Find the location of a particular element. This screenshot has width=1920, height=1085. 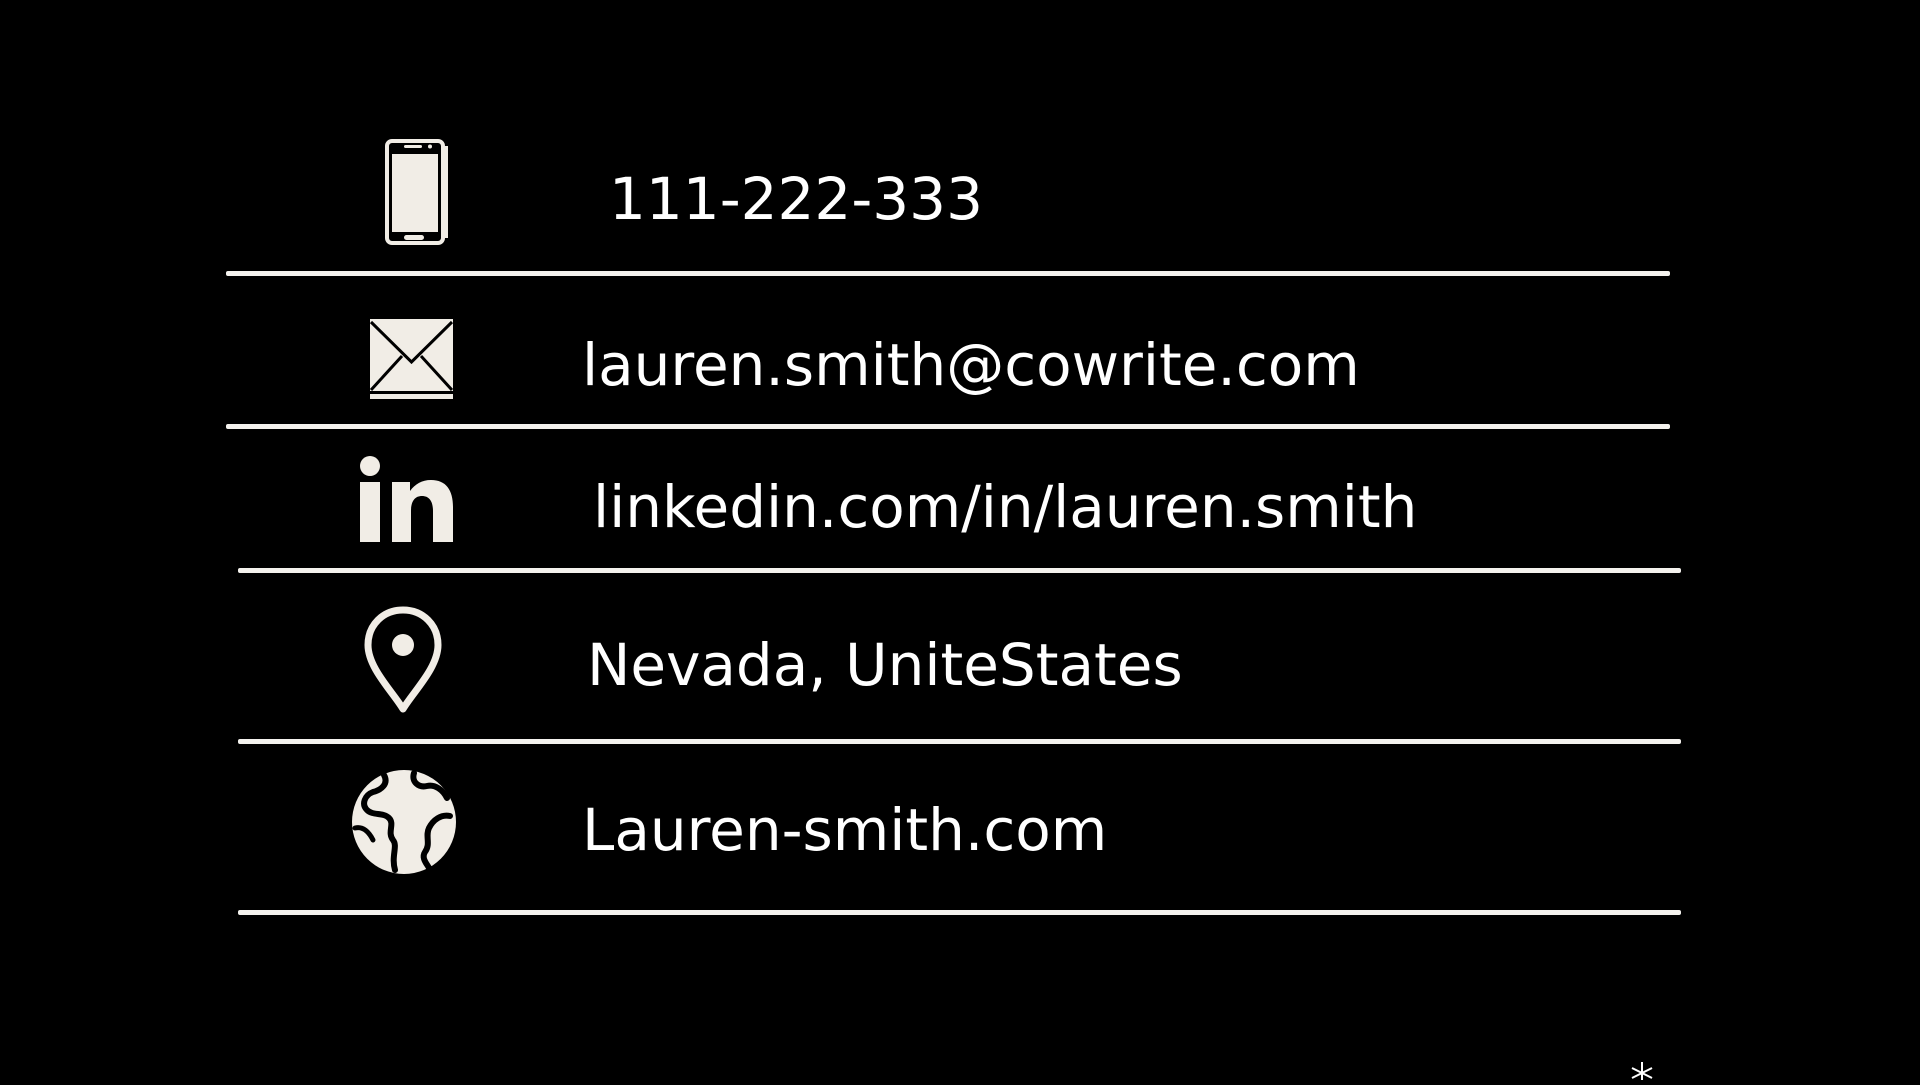

linkedin-url: linkedin.com/in/lauren.smith is located at coordinates (1005, 507).